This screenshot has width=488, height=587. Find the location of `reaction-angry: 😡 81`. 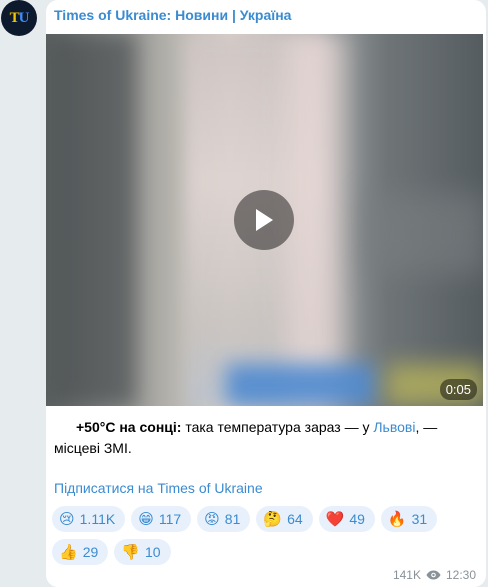

reaction-angry: 😡 81 is located at coordinates (224, 519).